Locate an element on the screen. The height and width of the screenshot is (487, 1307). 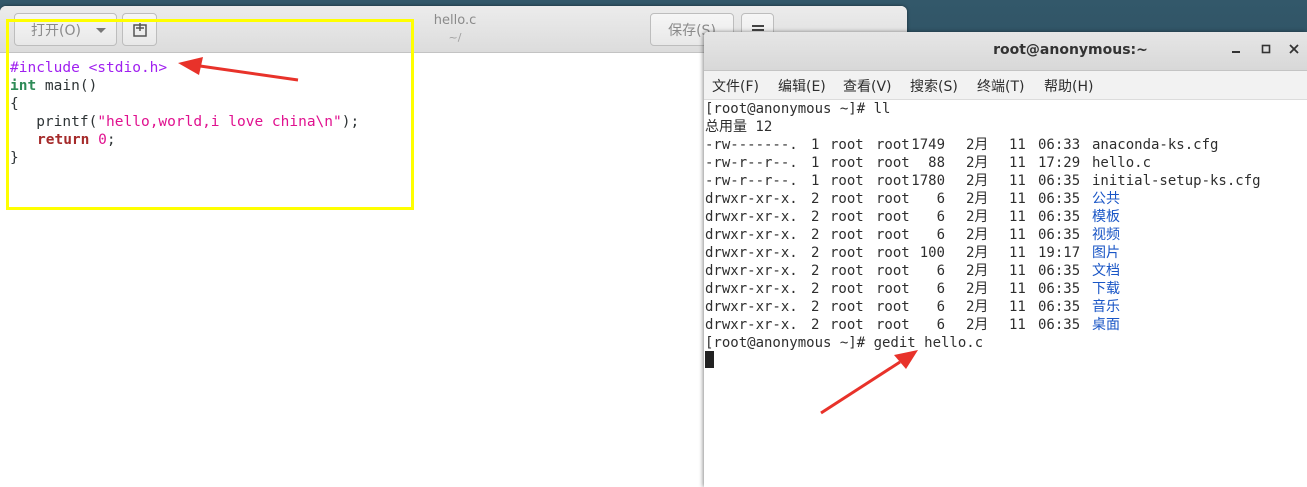
listing-perm: -rw-------. is located at coordinates (751, 145).